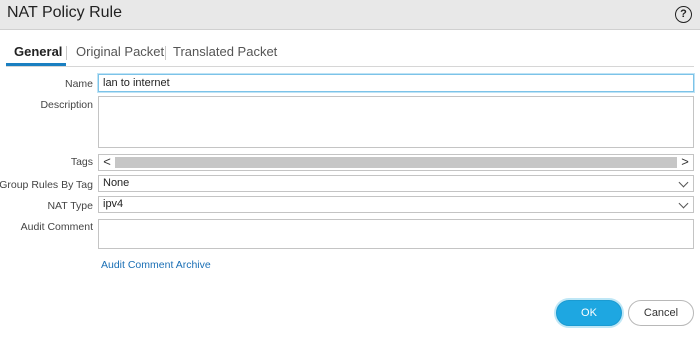 Image resolution: width=700 pixels, height=338 pixels. What do you see at coordinates (56, 227) in the screenshot?
I see `audit-comment-label: Audit Comment` at bounding box center [56, 227].